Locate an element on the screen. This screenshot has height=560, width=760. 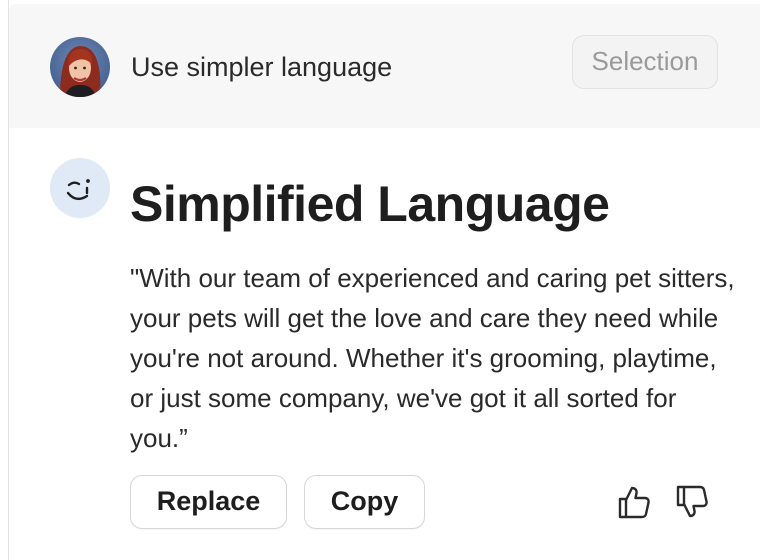
selection-scope-chip: Selection is located at coordinates (645, 62).